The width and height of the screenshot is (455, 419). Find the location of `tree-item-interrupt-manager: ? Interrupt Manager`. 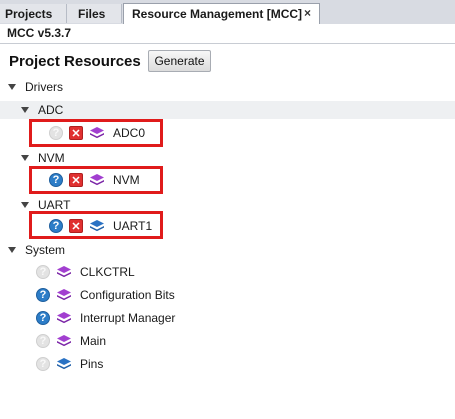

tree-item-interrupt-manager: ? Interrupt Manager is located at coordinates (105, 318).